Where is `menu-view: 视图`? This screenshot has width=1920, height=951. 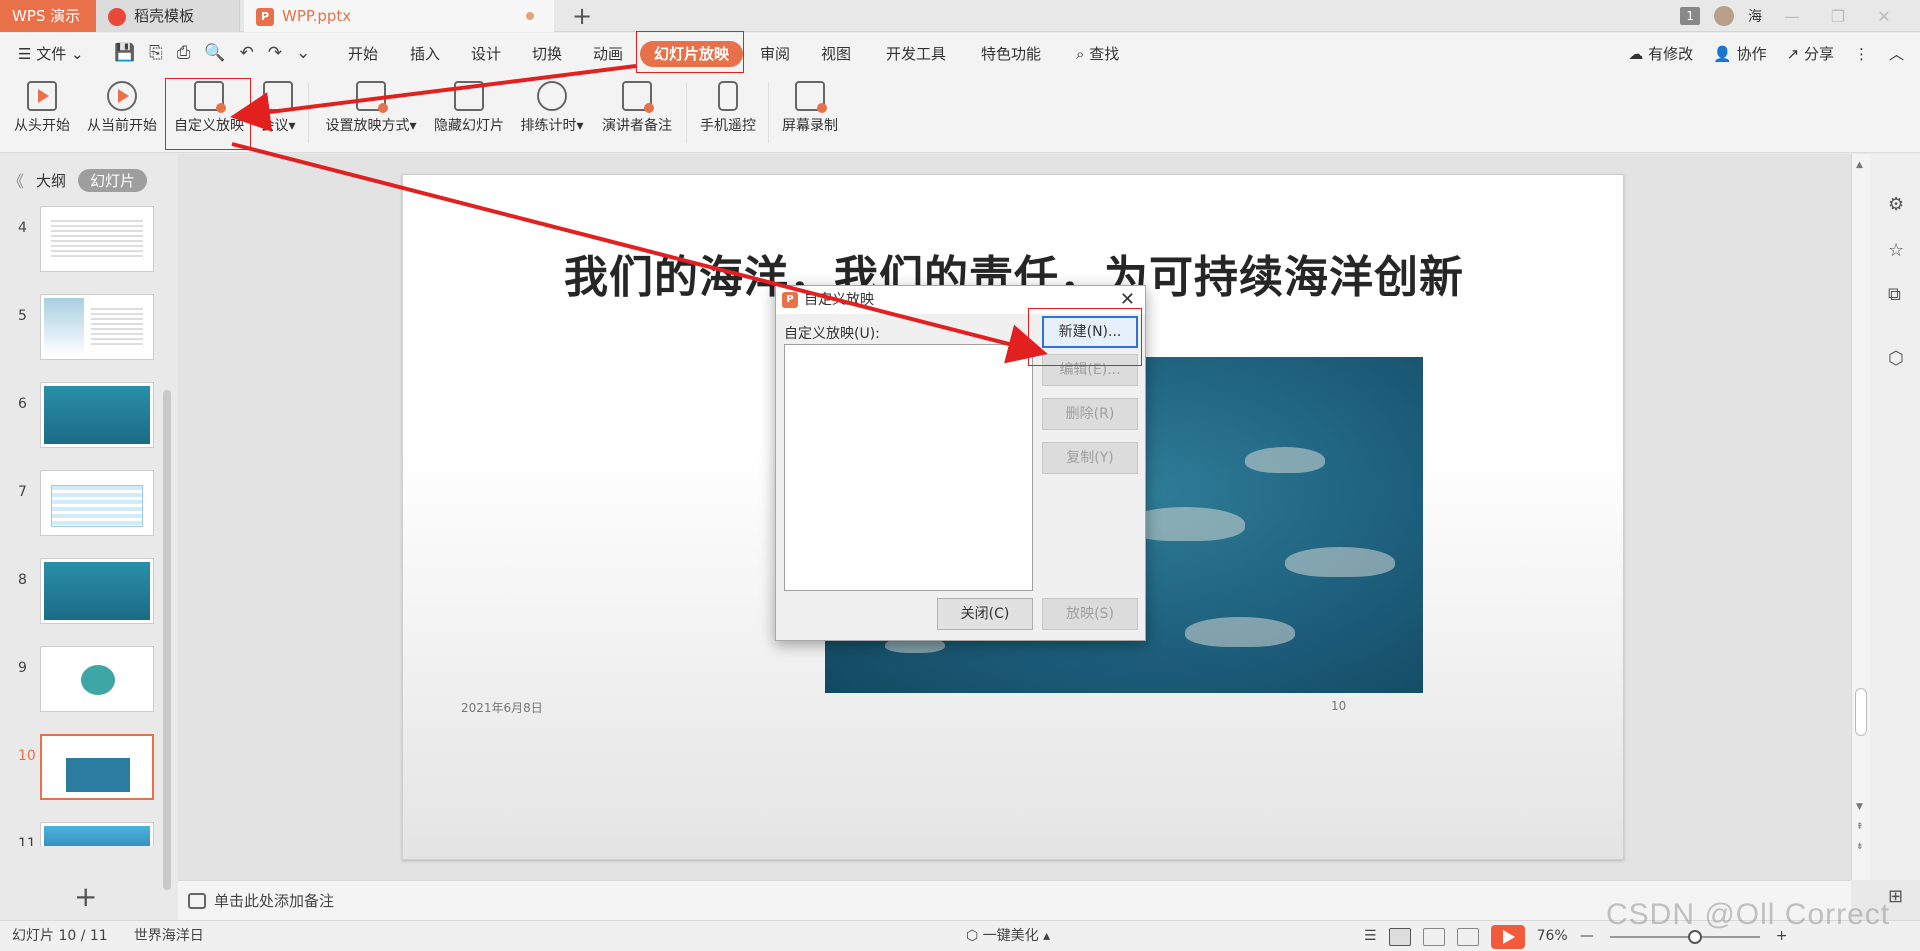 menu-view: 视图 is located at coordinates (836, 54).